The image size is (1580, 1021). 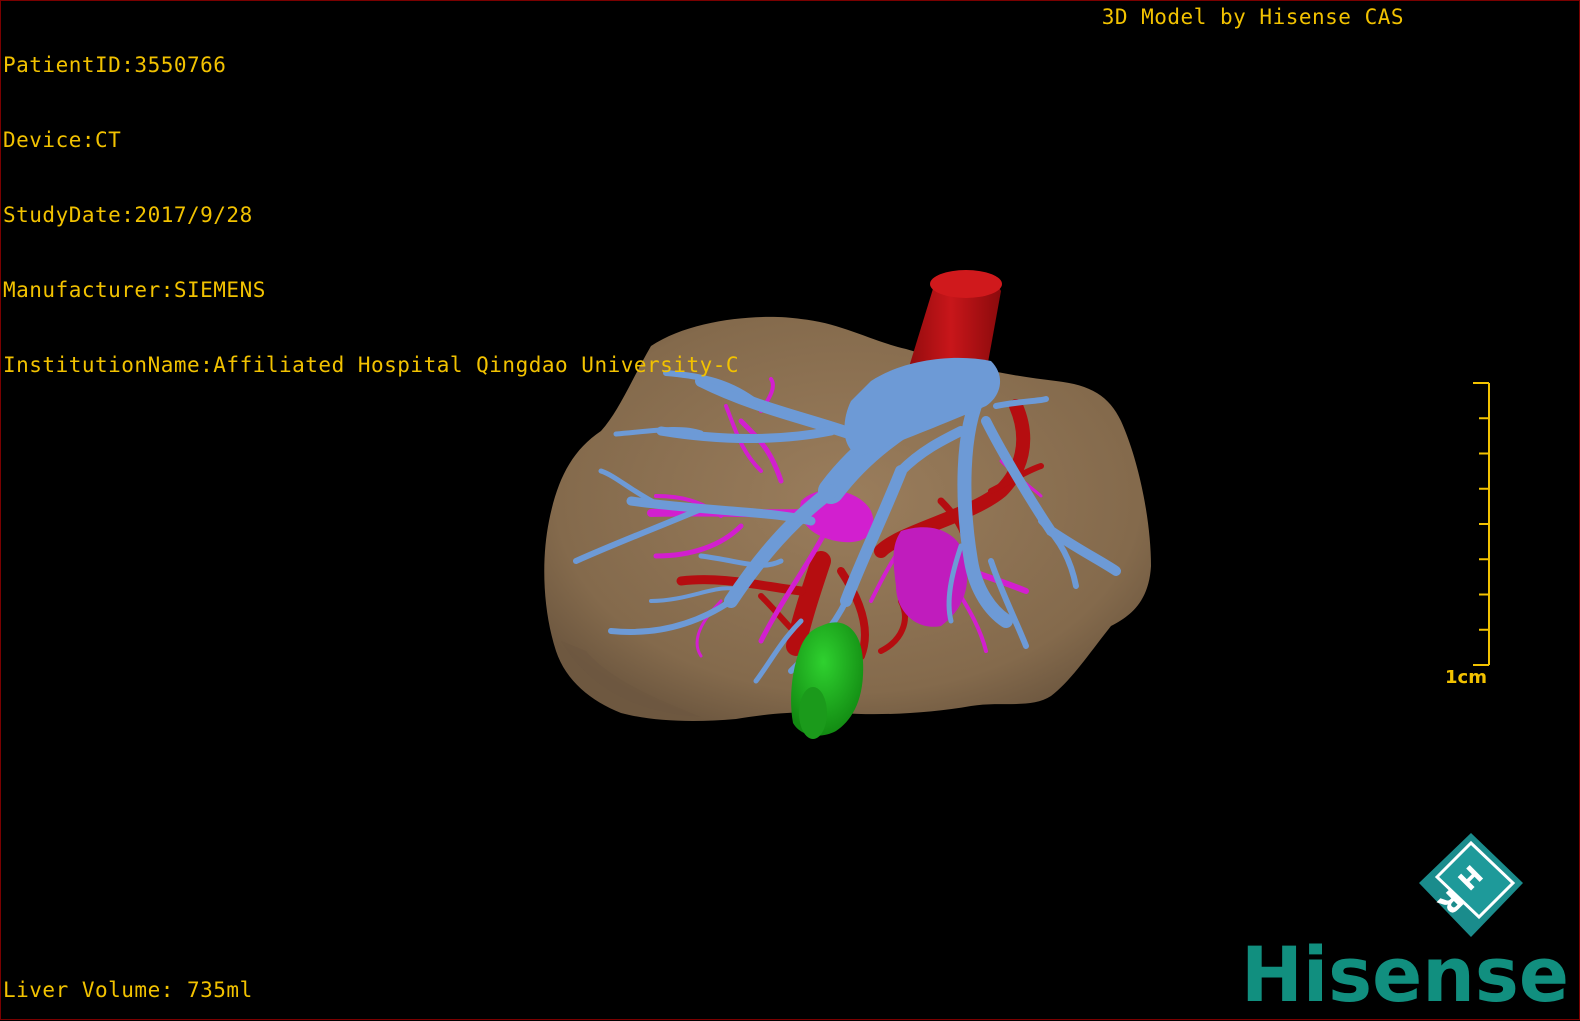 I want to click on ivc-top, so click(x=966, y=284).